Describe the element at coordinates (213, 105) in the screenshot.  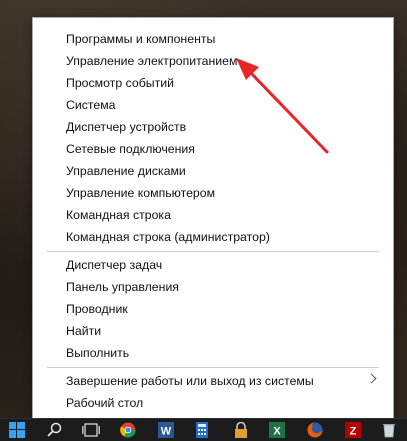
I see `menu-item-system: Система` at that location.